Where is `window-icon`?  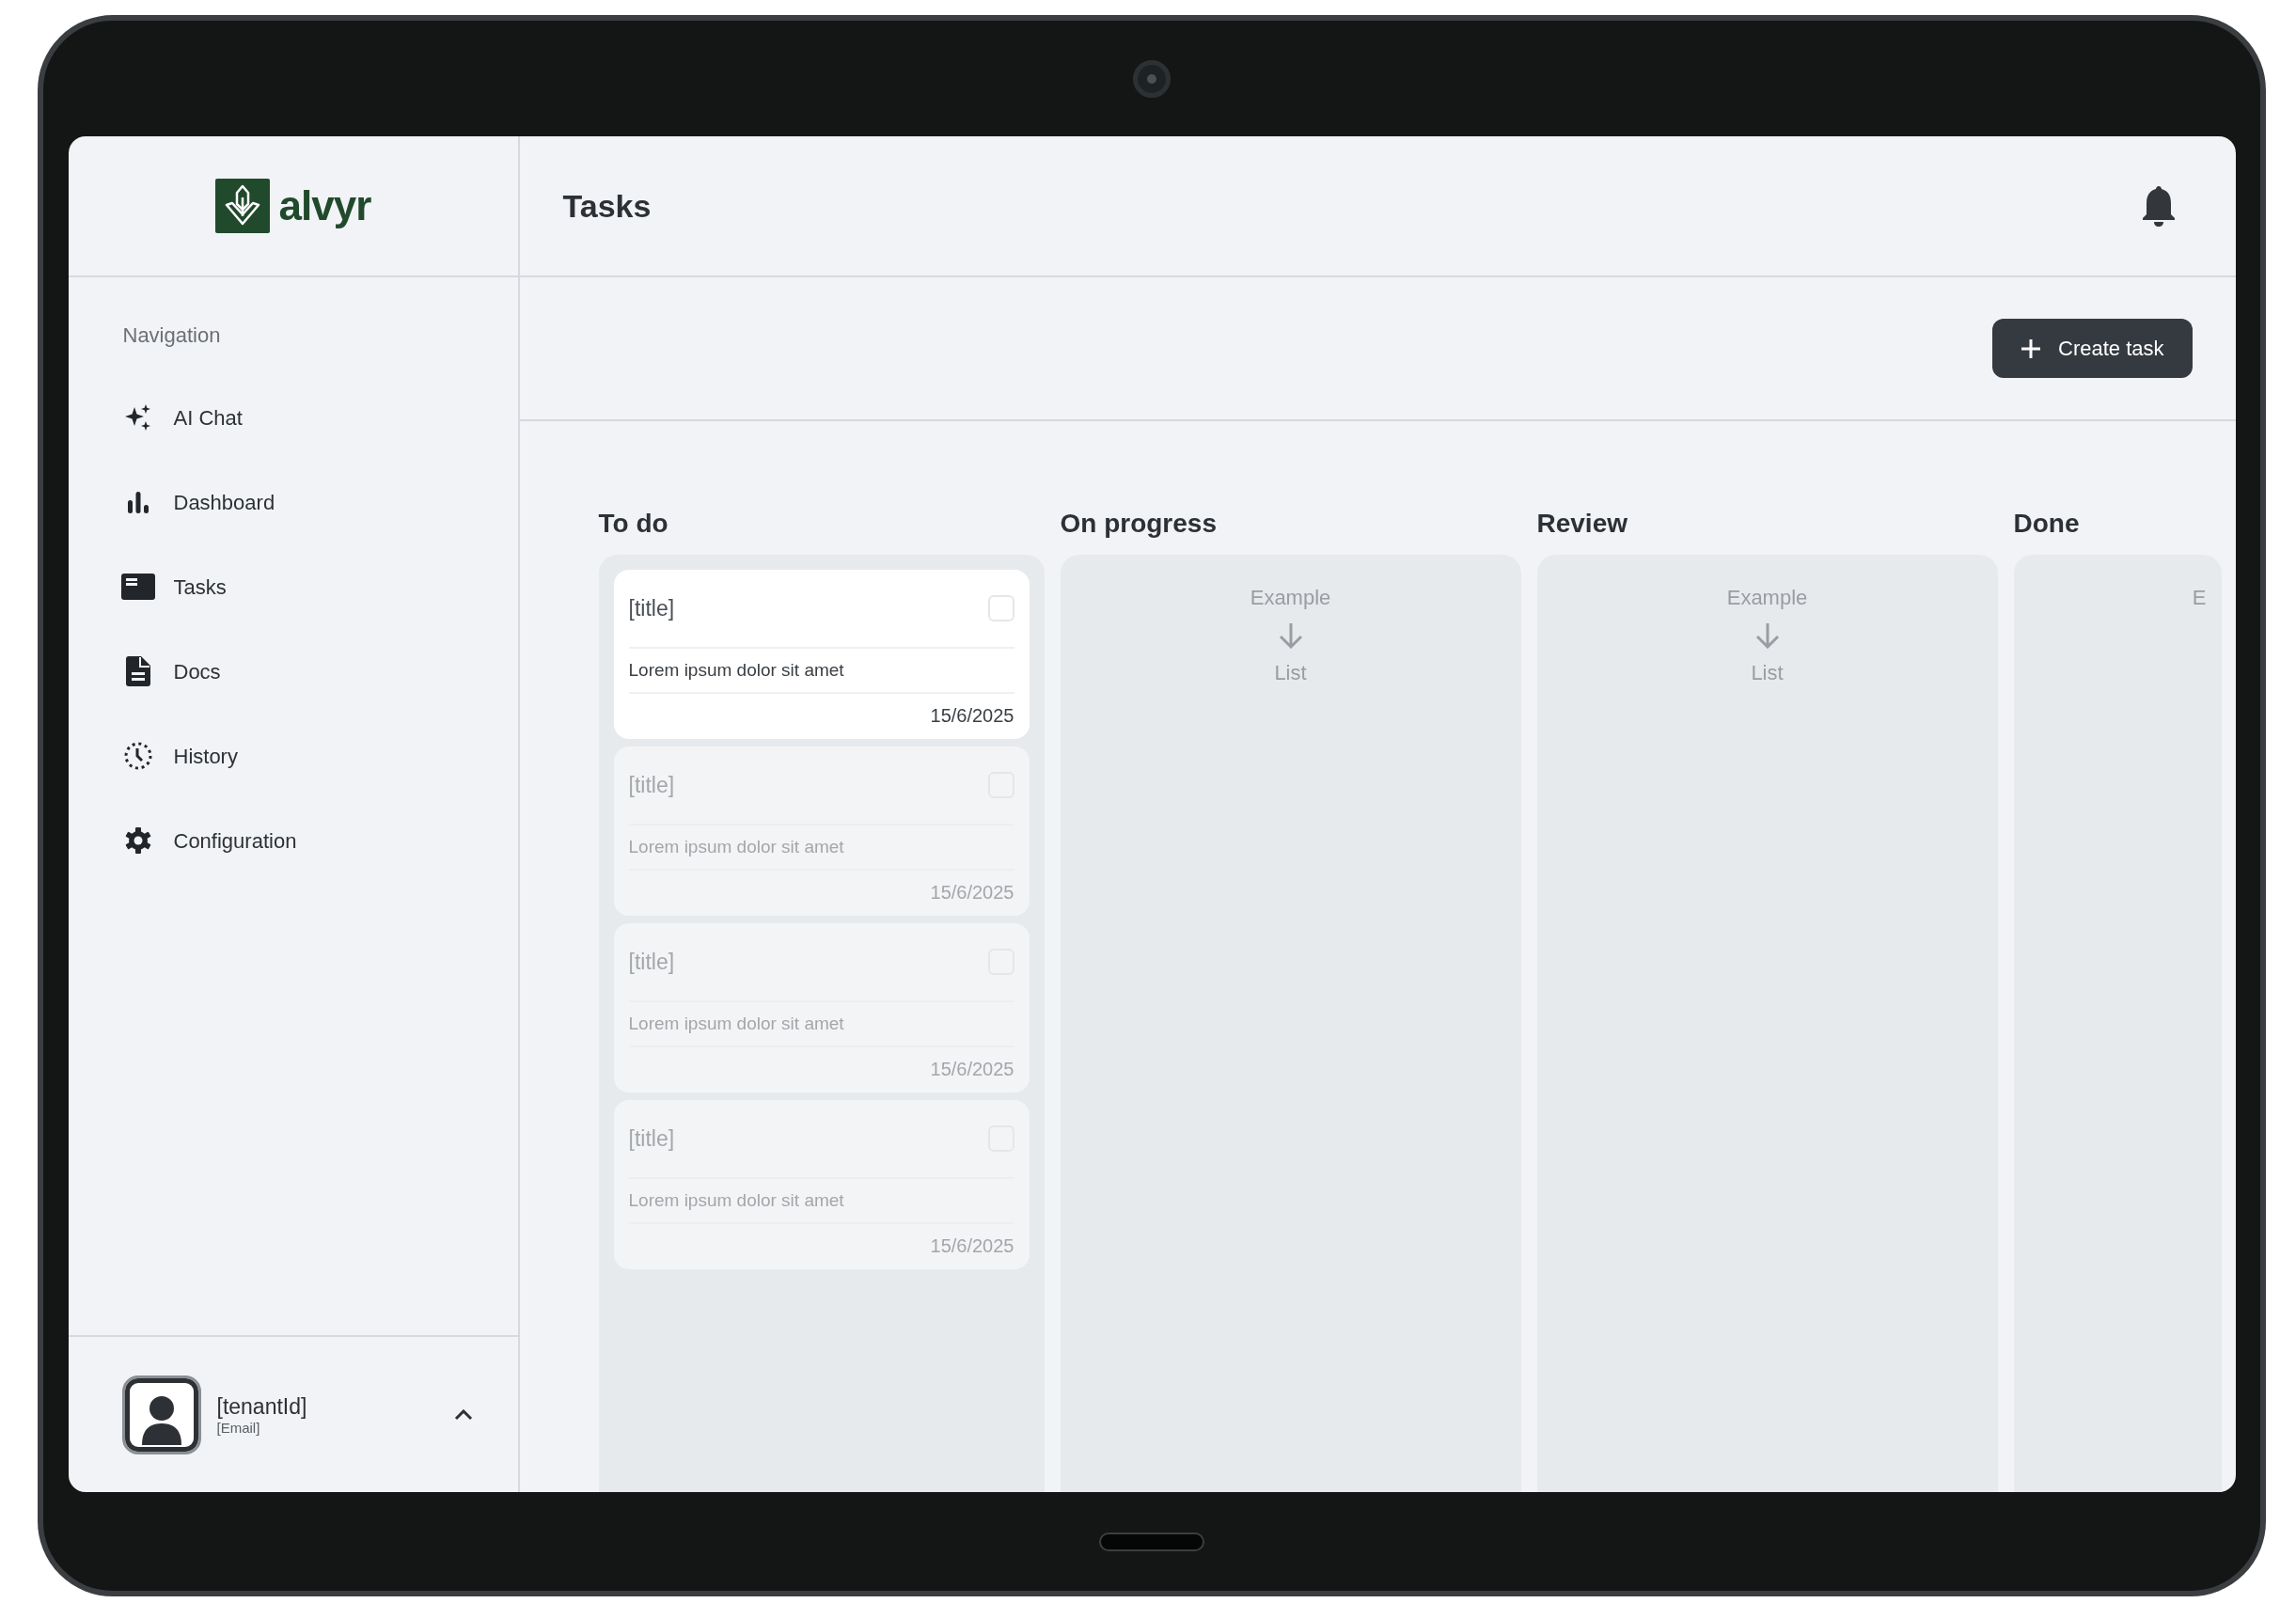
window-icon is located at coordinates (138, 587).